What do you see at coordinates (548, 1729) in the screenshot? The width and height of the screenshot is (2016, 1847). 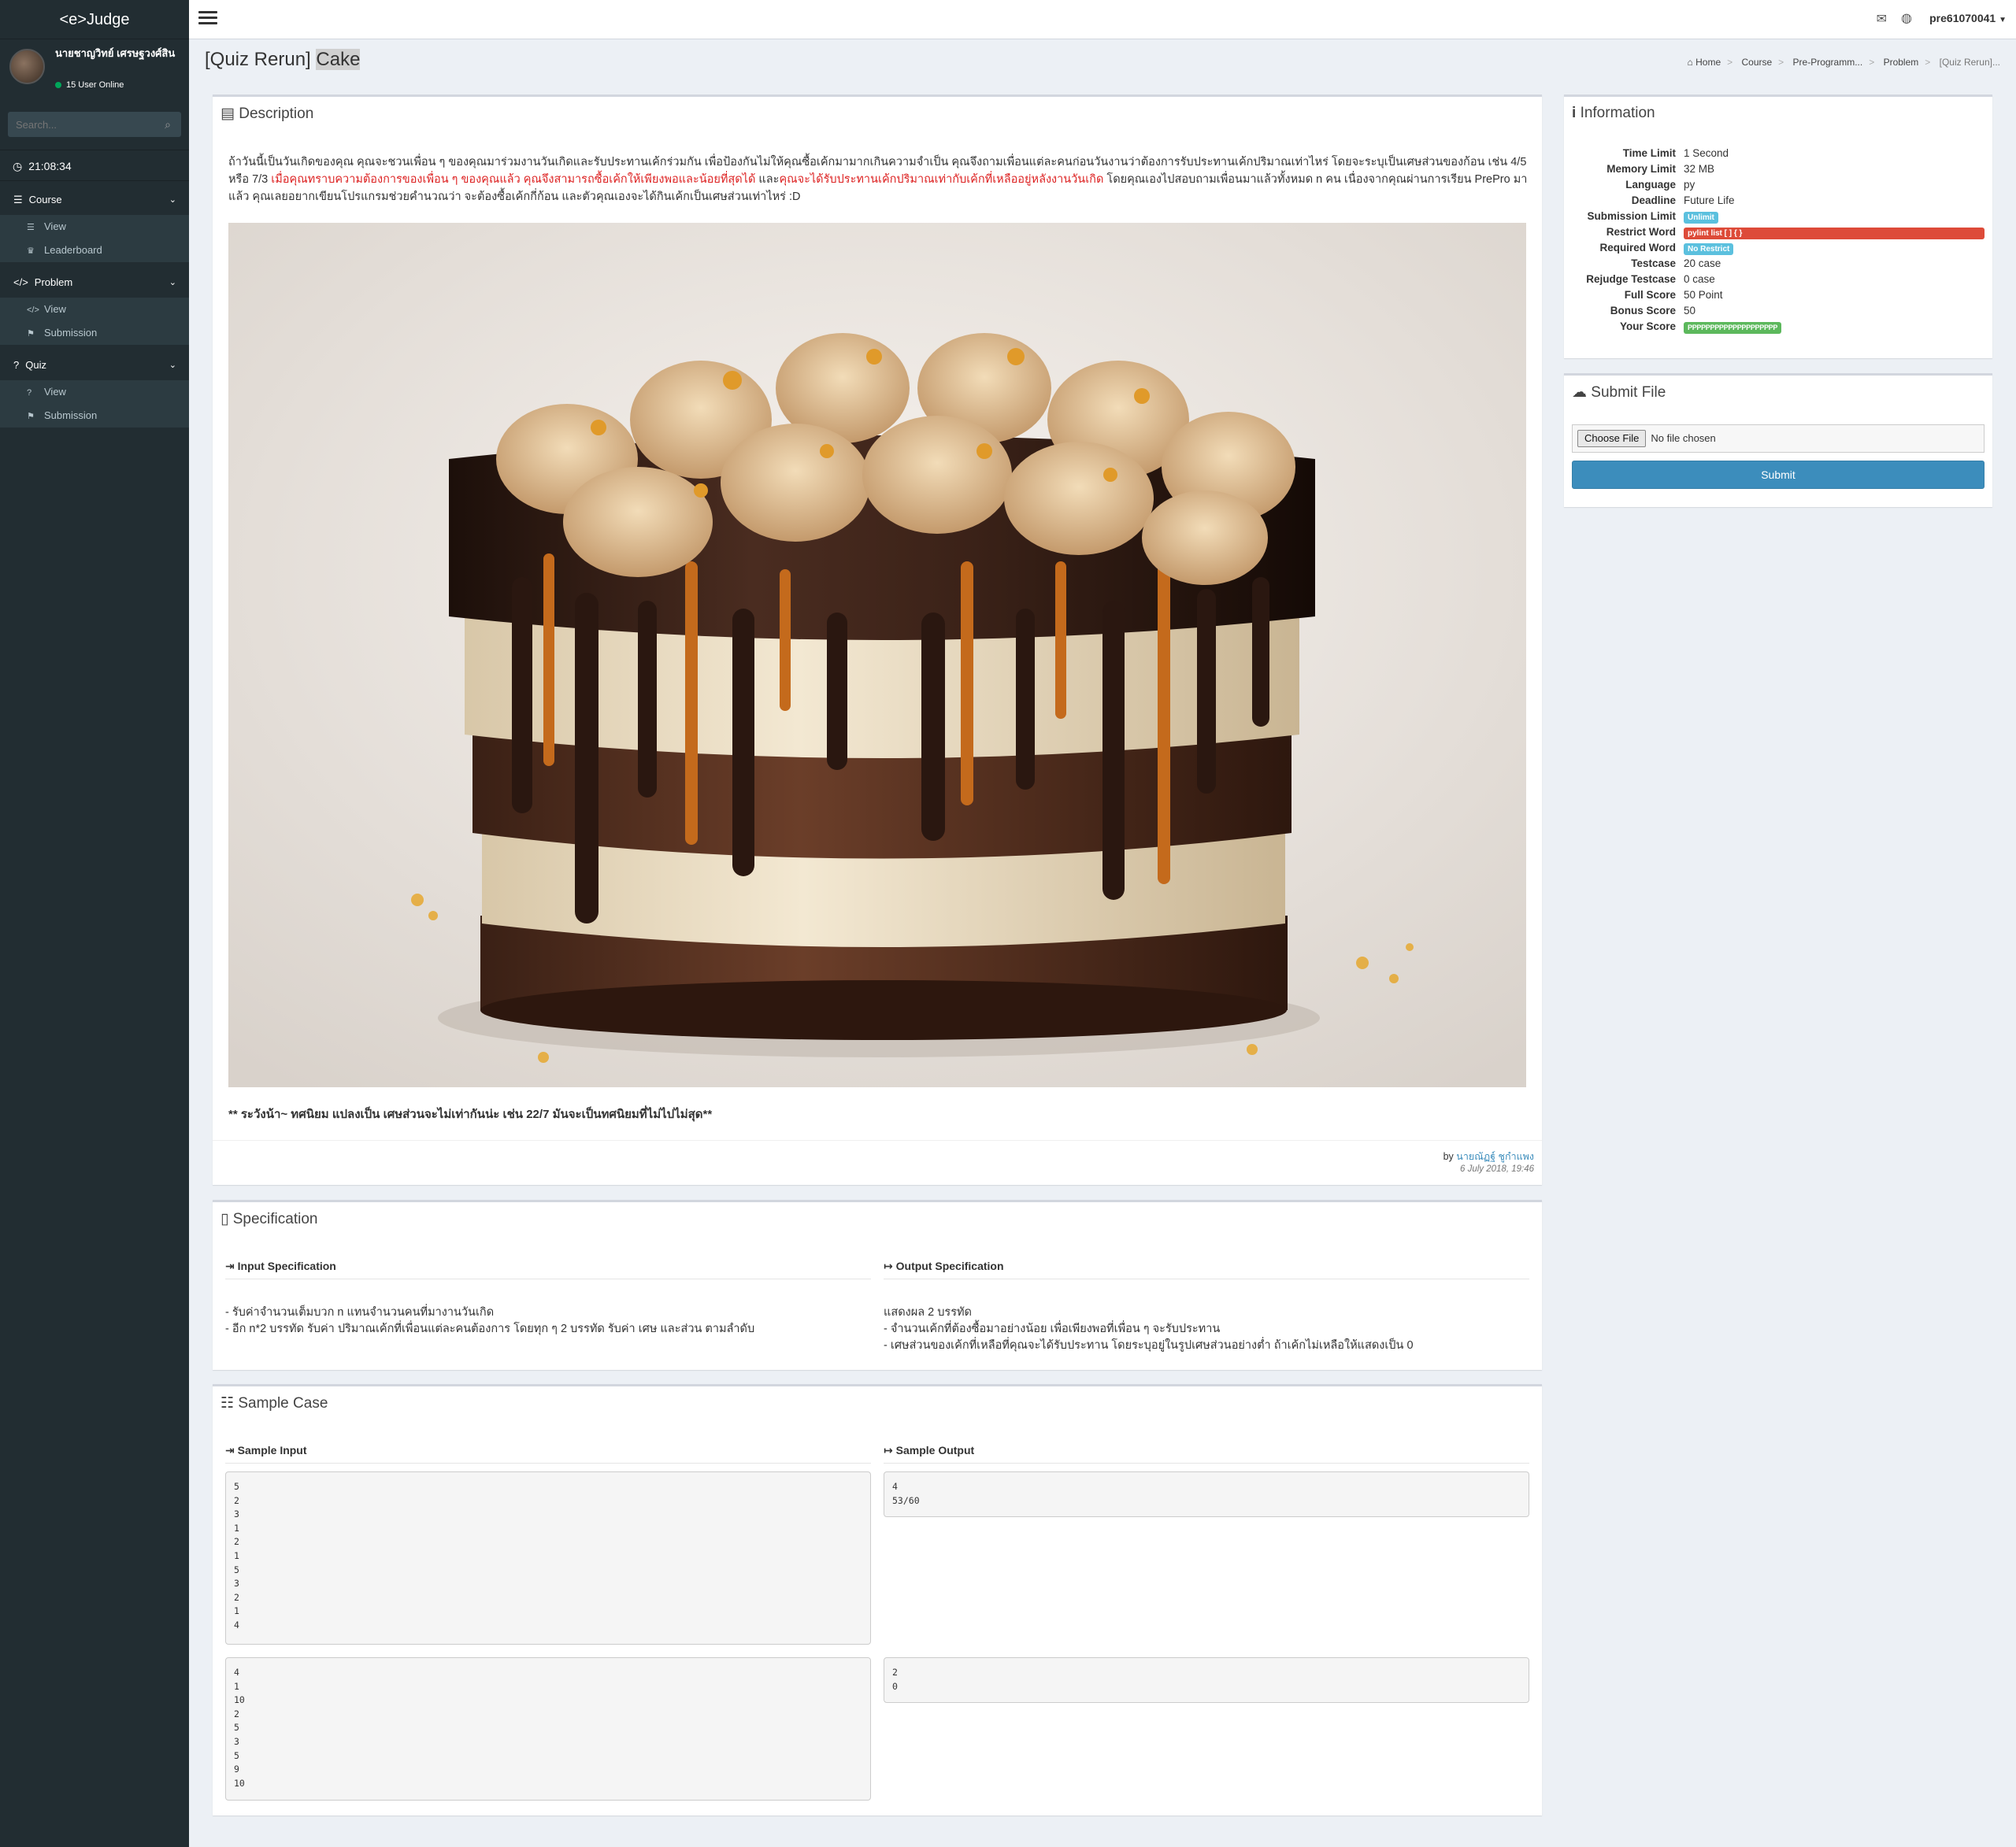 I see `sample-input-2: 4 1 10 2 5 3 5 9 10` at bounding box center [548, 1729].